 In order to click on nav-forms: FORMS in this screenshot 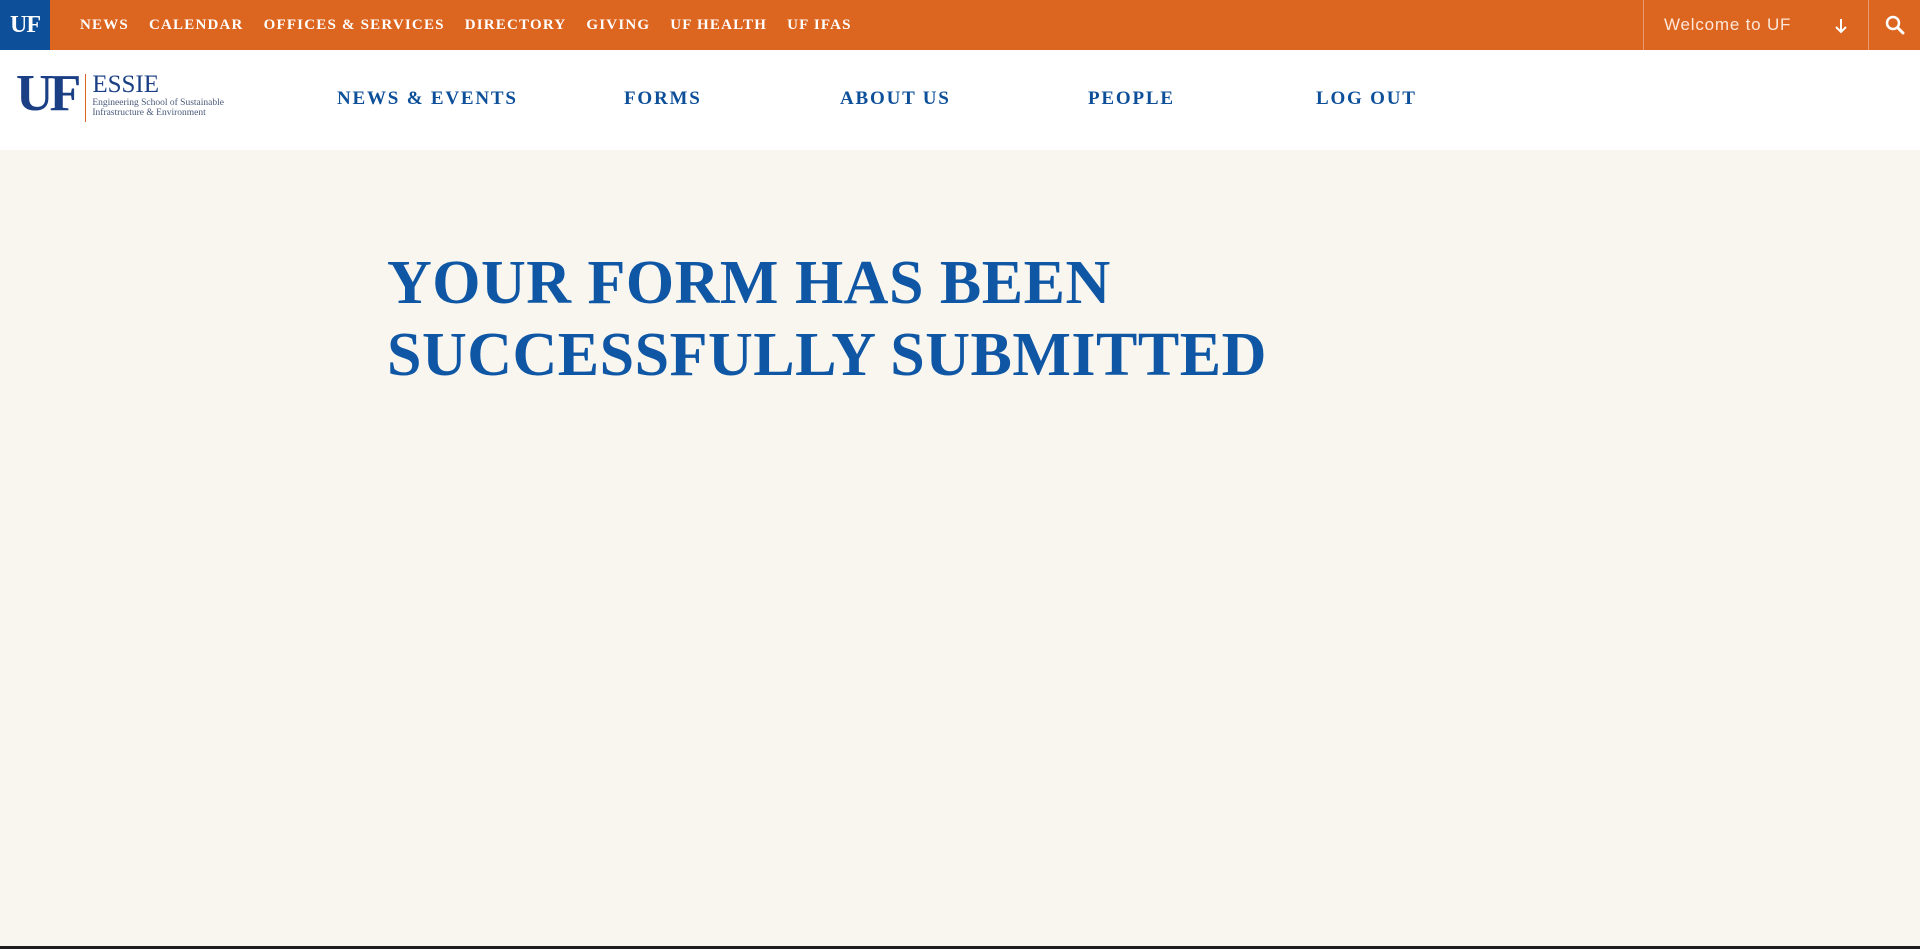, I will do `click(663, 99)`.